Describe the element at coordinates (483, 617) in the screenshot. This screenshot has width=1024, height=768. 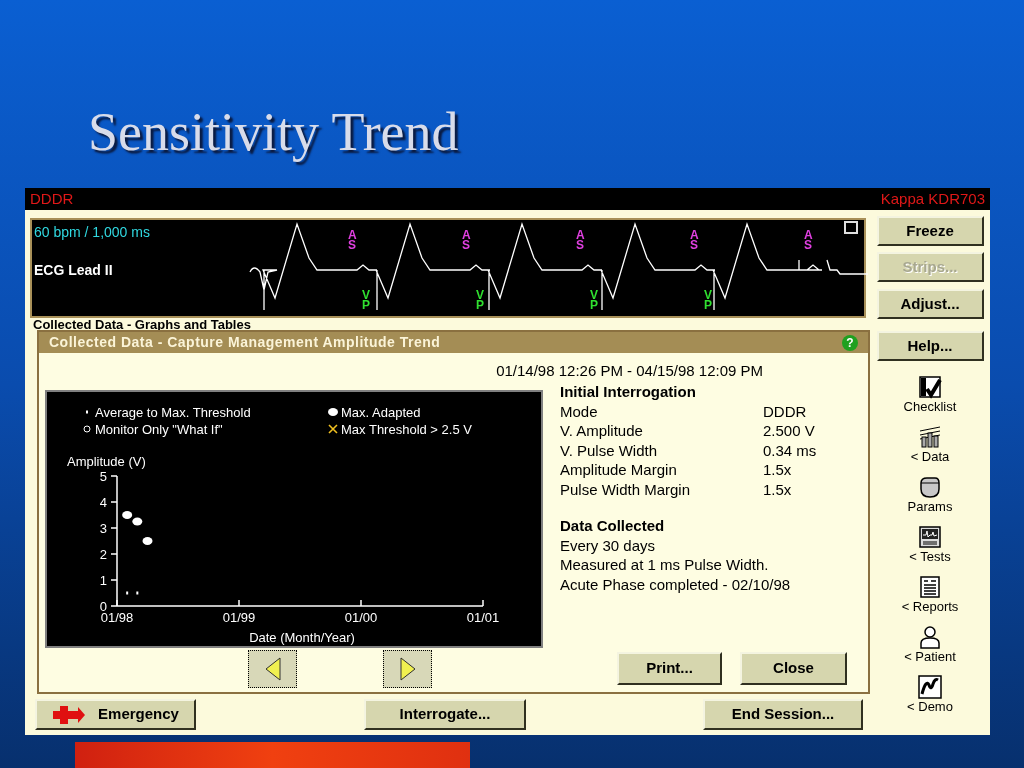
I see `x-tick-label: 01/01` at that location.